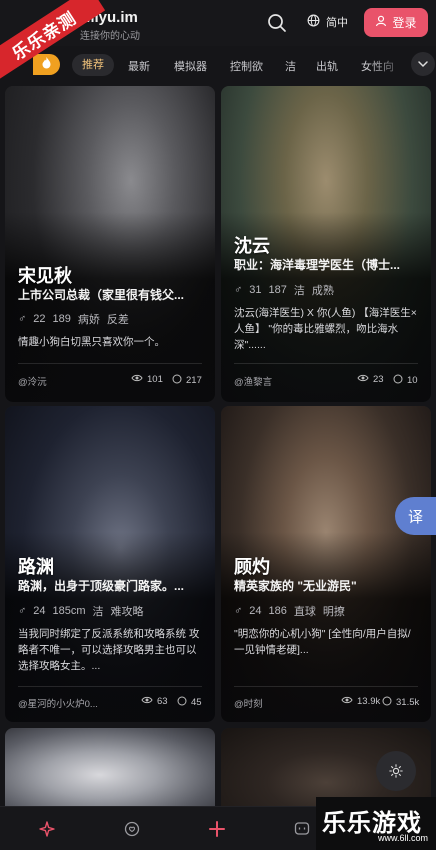 The width and height of the screenshot is (436, 850). Describe the element at coordinates (155, 379) in the screenshot. I see `views-count: 101` at that location.